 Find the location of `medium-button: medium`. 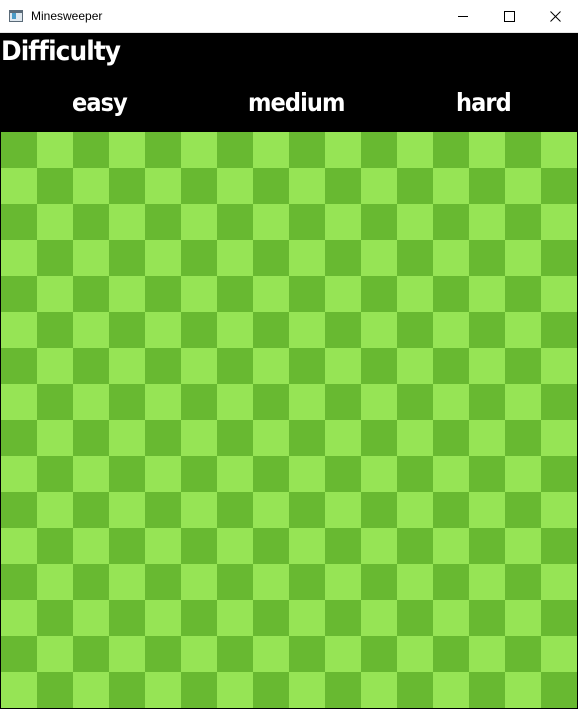

medium-button: medium is located at coordinates (296, 103).